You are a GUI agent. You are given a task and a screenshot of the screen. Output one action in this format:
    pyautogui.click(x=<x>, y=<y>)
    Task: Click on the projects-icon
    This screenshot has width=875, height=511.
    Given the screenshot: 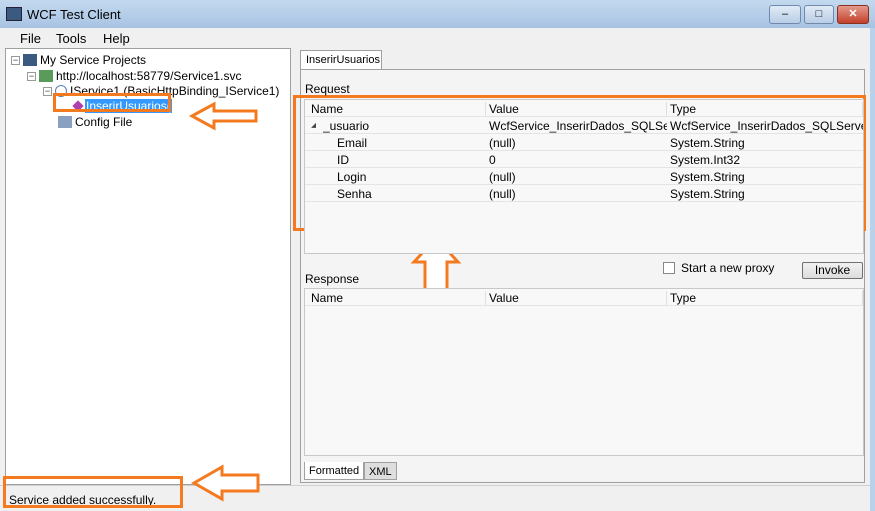 What is the action you would take?
    pyautogui.click(x=30, y=60)
    